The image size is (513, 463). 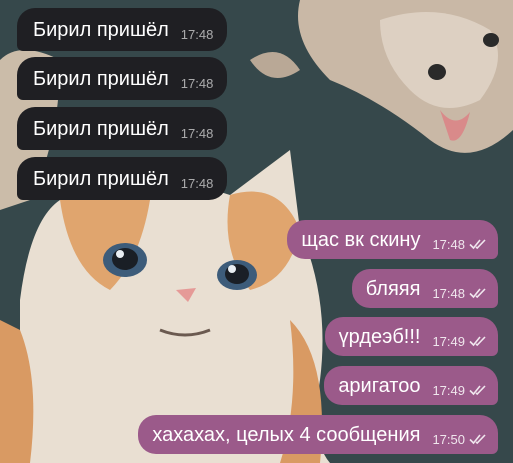 I want to click on outgoing-message: хахахах, целых 4 сообщения 17:50, so click(x=318, y=434).